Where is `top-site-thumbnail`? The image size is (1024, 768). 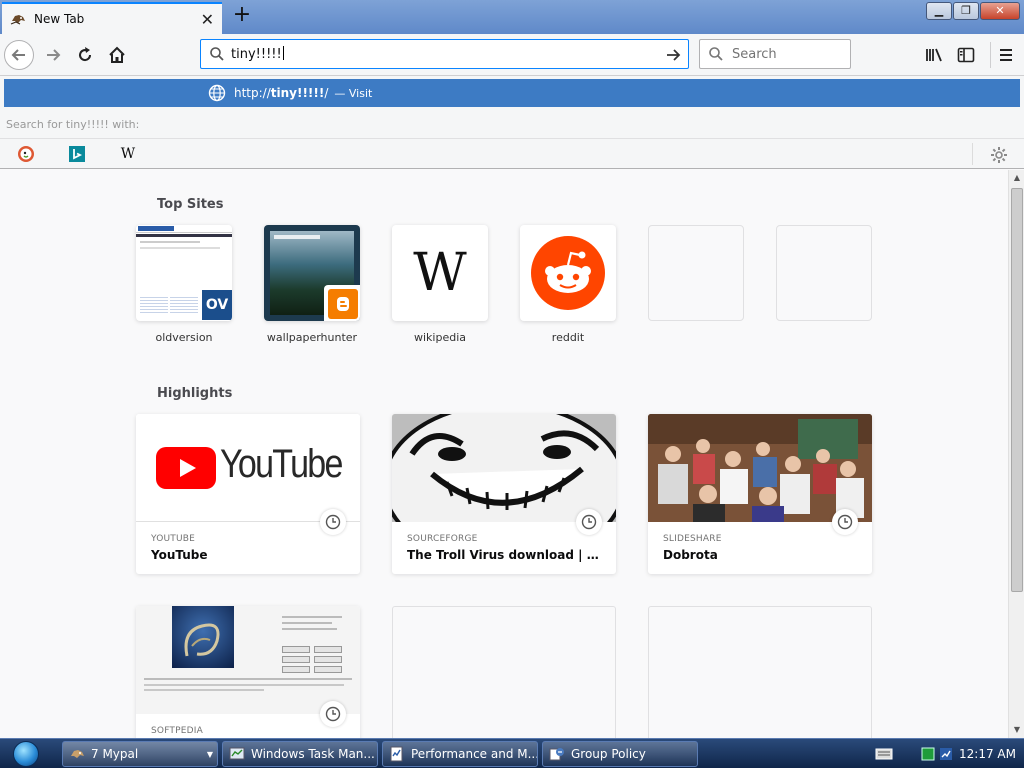 top-site-thumbnail is located at coordinates (568, 273).